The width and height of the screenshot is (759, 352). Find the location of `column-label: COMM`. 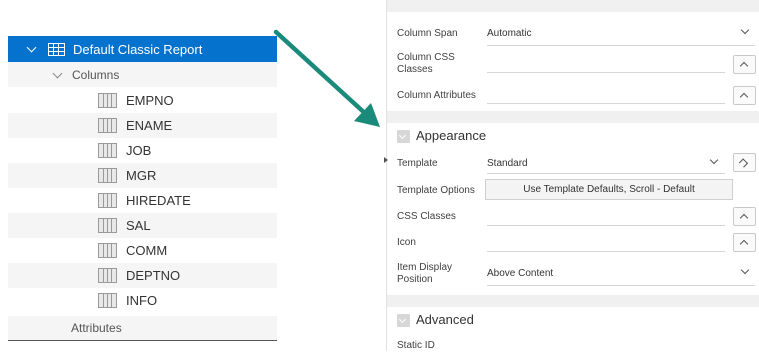

column-label: COMM is located at coordinates (147, 250).